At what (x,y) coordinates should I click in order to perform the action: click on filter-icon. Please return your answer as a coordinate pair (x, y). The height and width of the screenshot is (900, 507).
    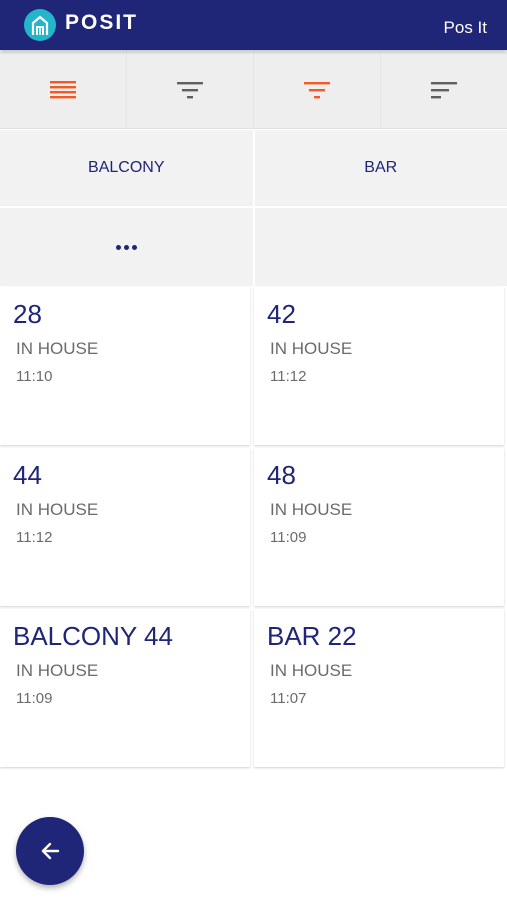
    Looking at the image, I should click on (190, 90).